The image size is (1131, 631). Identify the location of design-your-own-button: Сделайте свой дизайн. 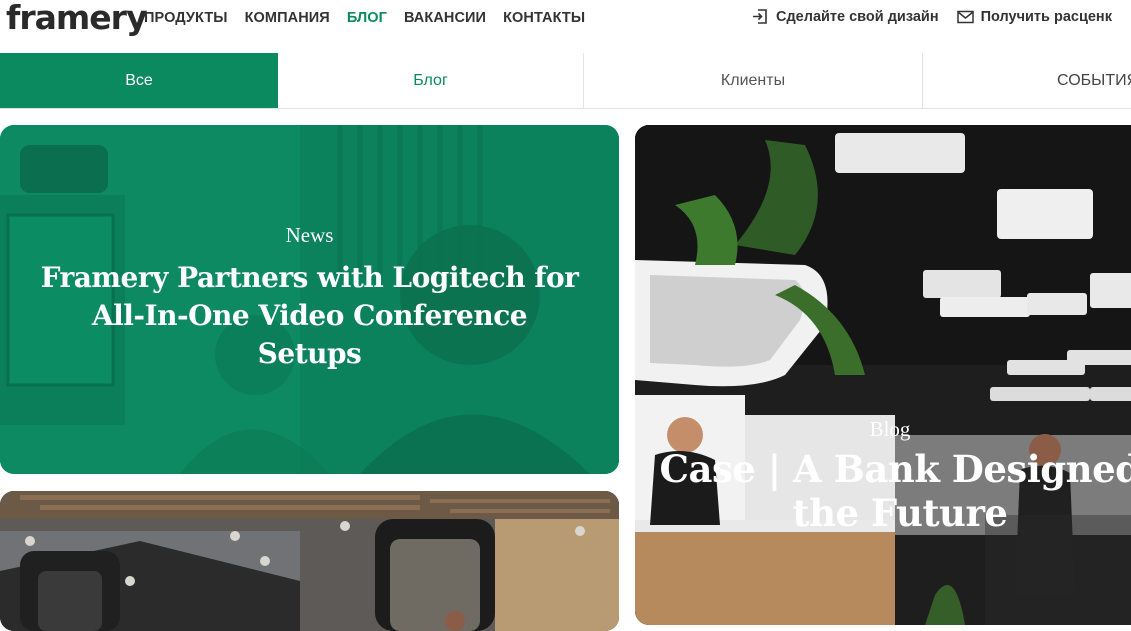
(845, 16).